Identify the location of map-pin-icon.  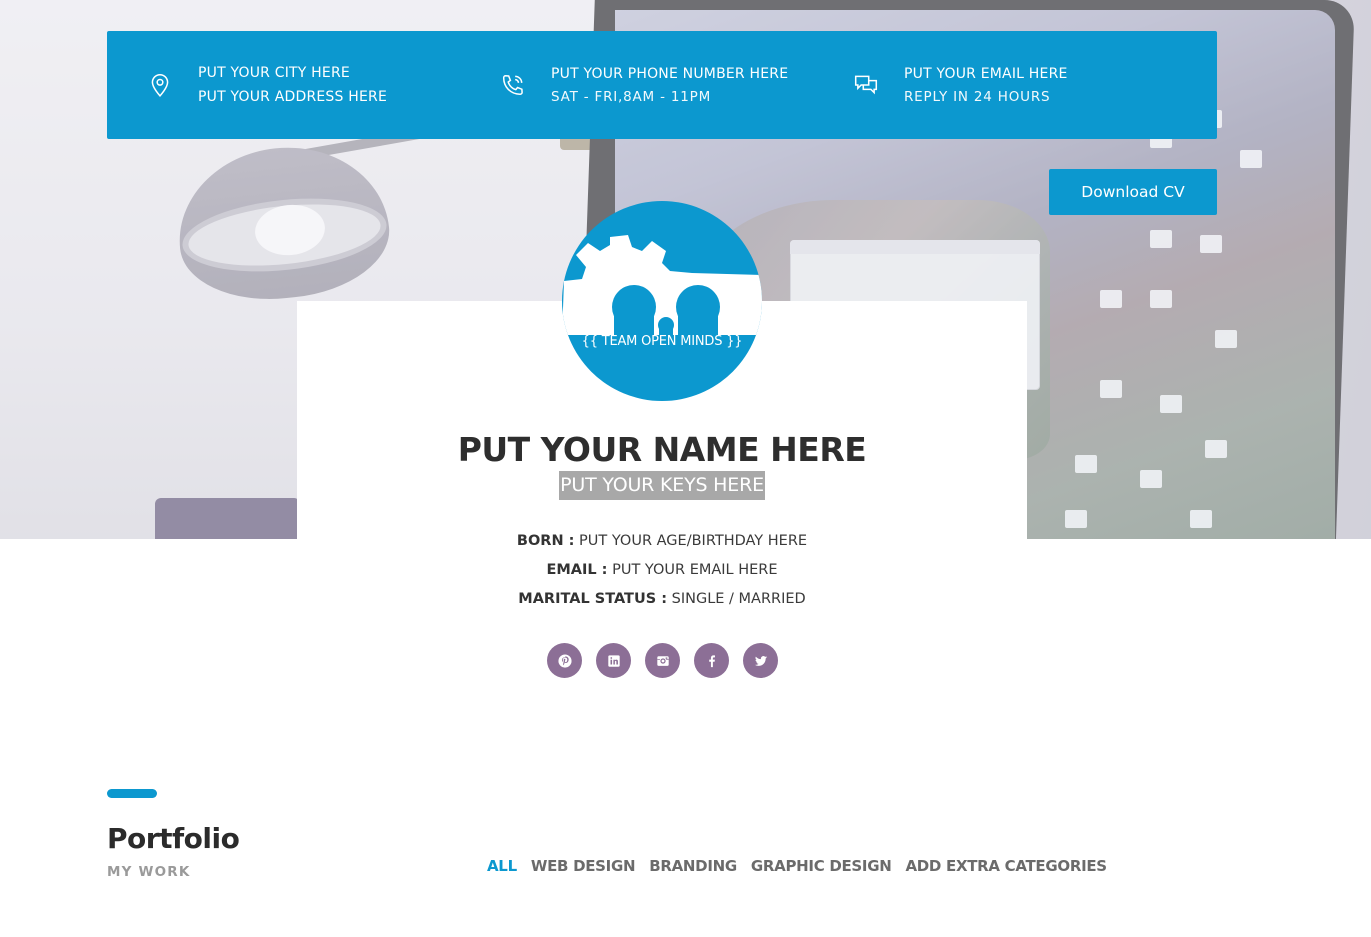
(160, 85).